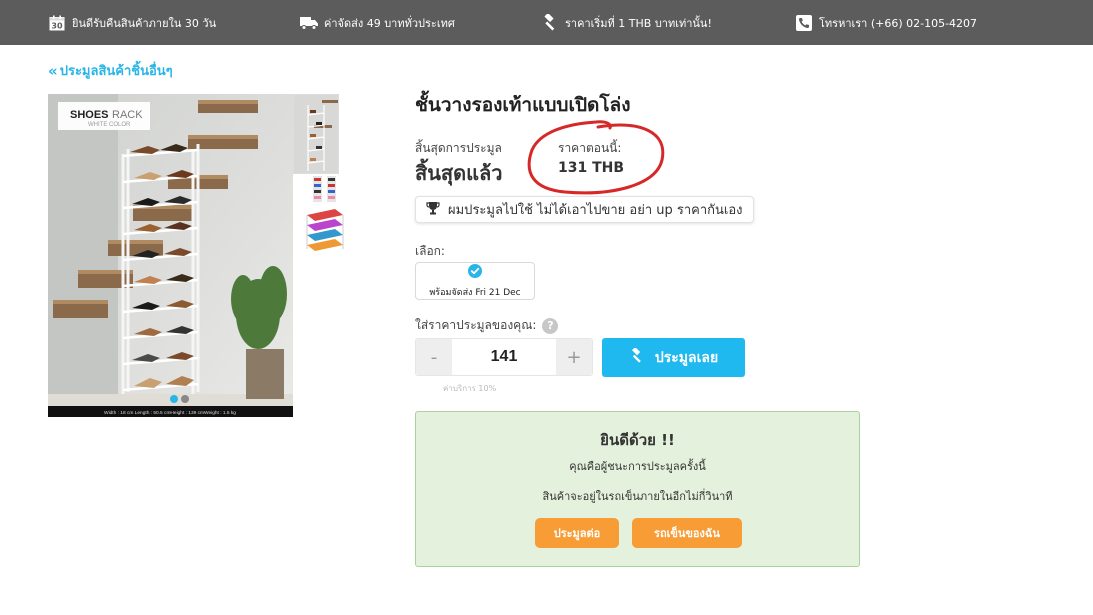 This screenshot has height=615, width=1093. I want to click on double-chevron-left-icon: «, so click(53, 70).